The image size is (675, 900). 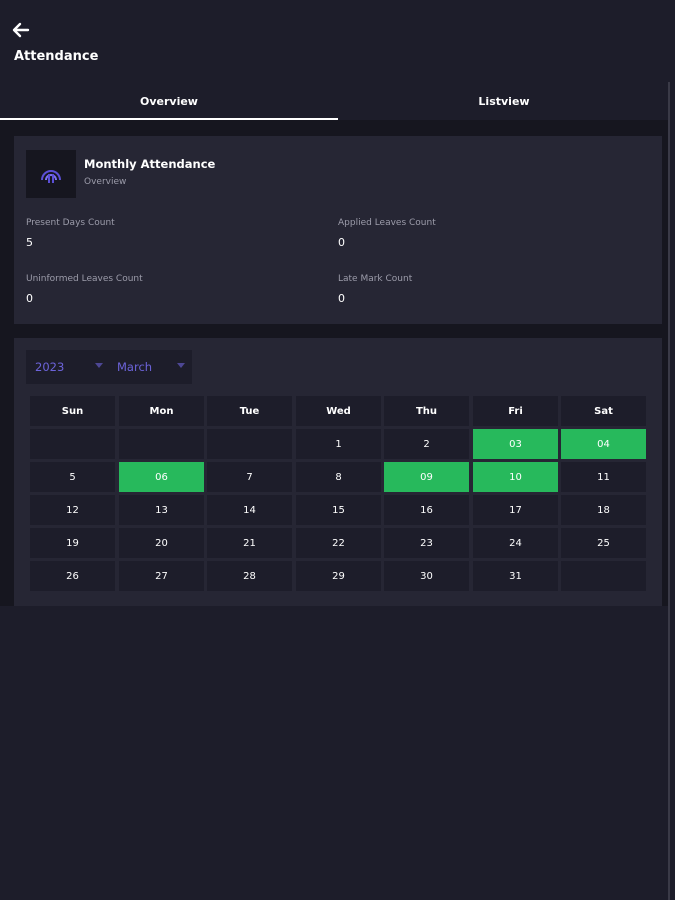 I want to click on weekday-header: Mon, so click(x=161, y=411).